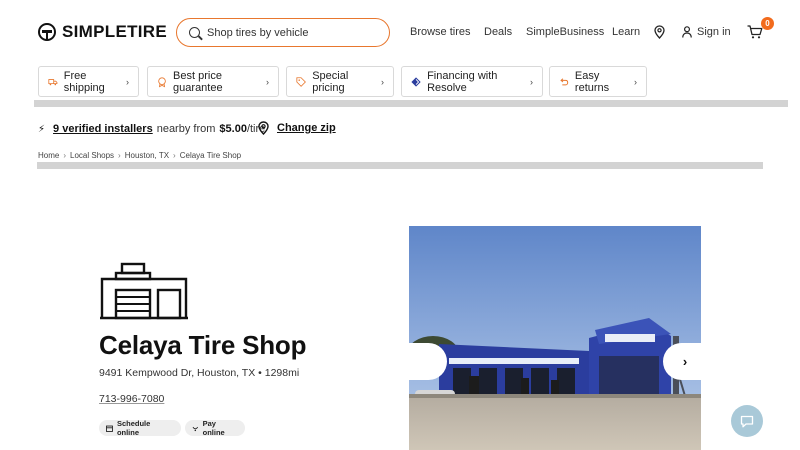  I want to click on sign-in-link: Sign in, so click(706, 32).